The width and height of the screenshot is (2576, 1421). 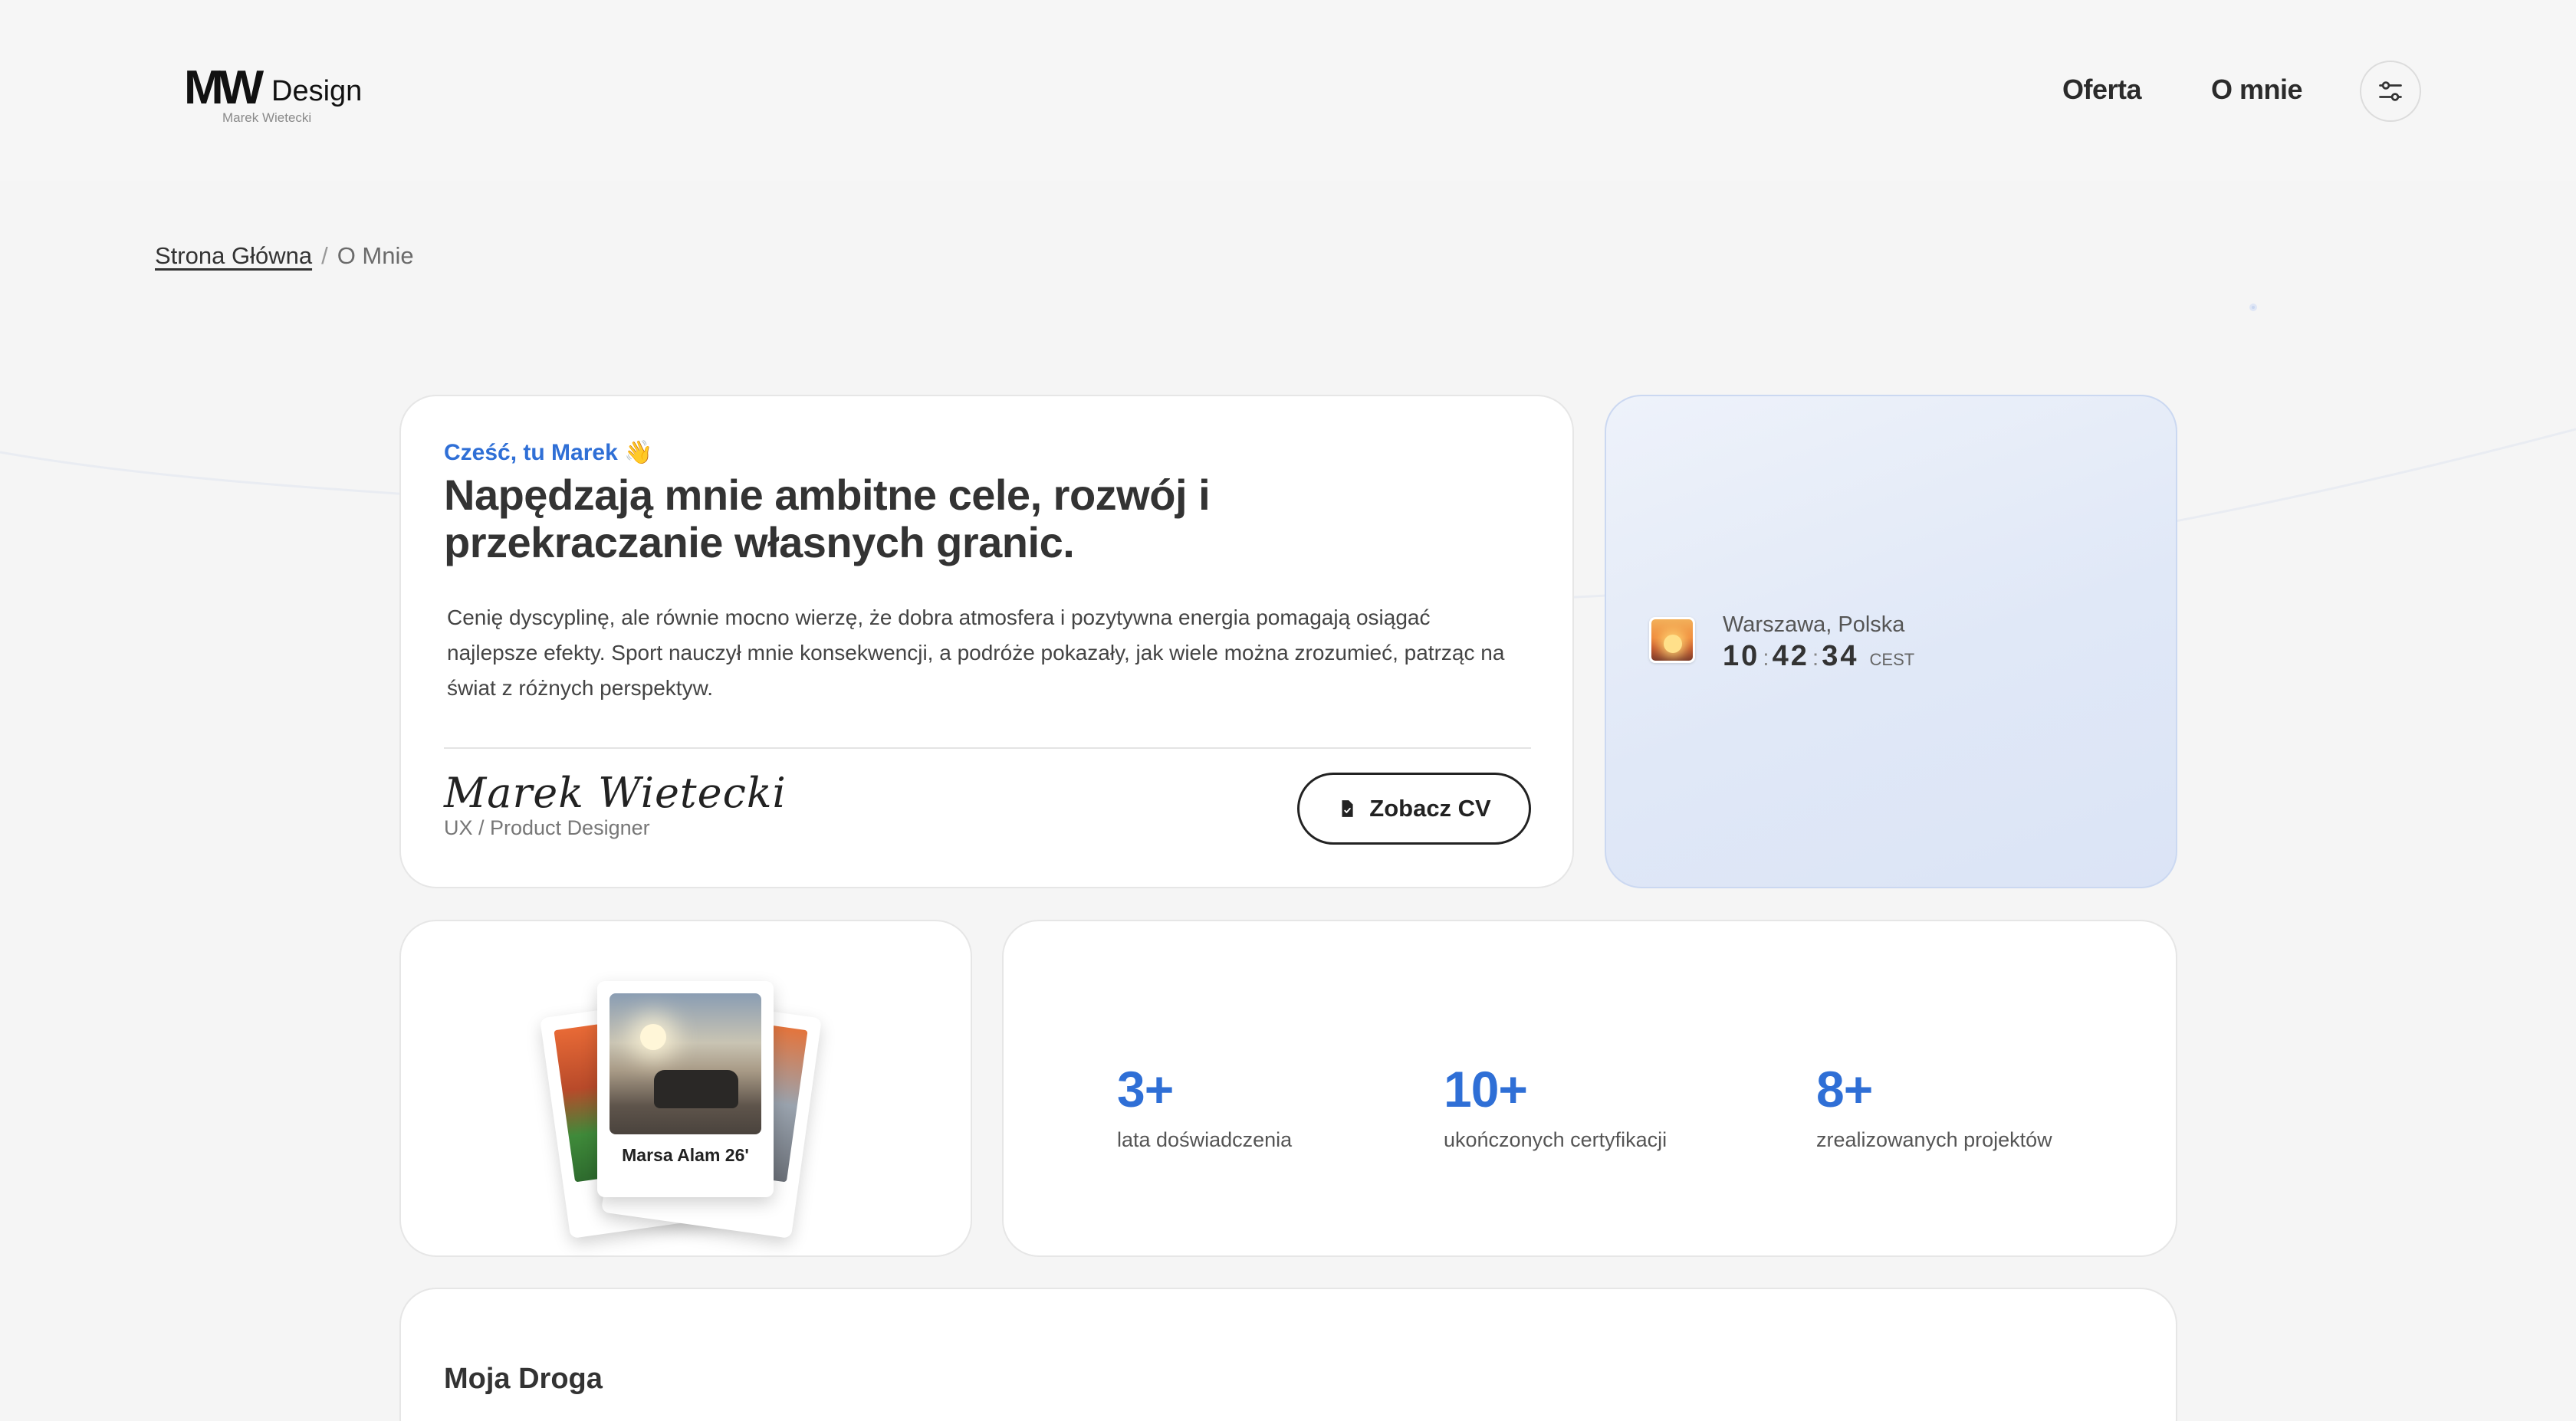 What do you see at coordinates (1790, 656) in the screenshot?
I see `clock-minutes: 42` at bounding box center [1790, 656].